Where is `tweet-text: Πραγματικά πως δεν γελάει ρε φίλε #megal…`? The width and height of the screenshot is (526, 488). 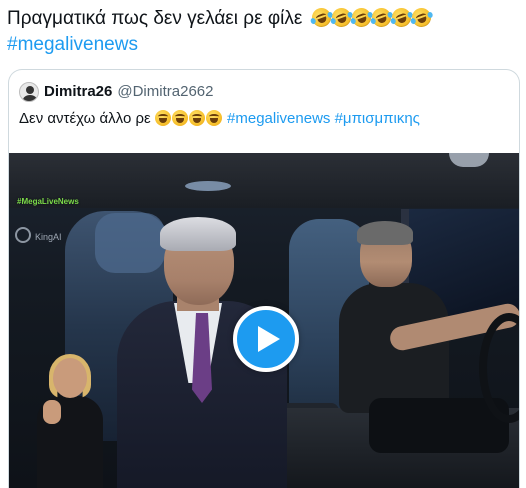 tweet-text: Πραγματικά πως δεν γελάει ρε φίλε #megal… is located at coordinates (263, 31).